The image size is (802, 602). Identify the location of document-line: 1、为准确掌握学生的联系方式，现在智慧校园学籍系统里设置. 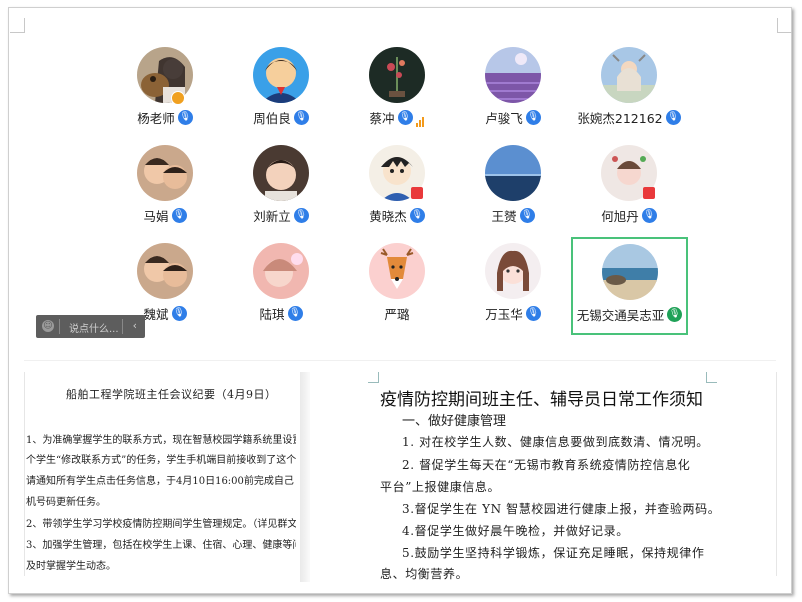
(161, 440).